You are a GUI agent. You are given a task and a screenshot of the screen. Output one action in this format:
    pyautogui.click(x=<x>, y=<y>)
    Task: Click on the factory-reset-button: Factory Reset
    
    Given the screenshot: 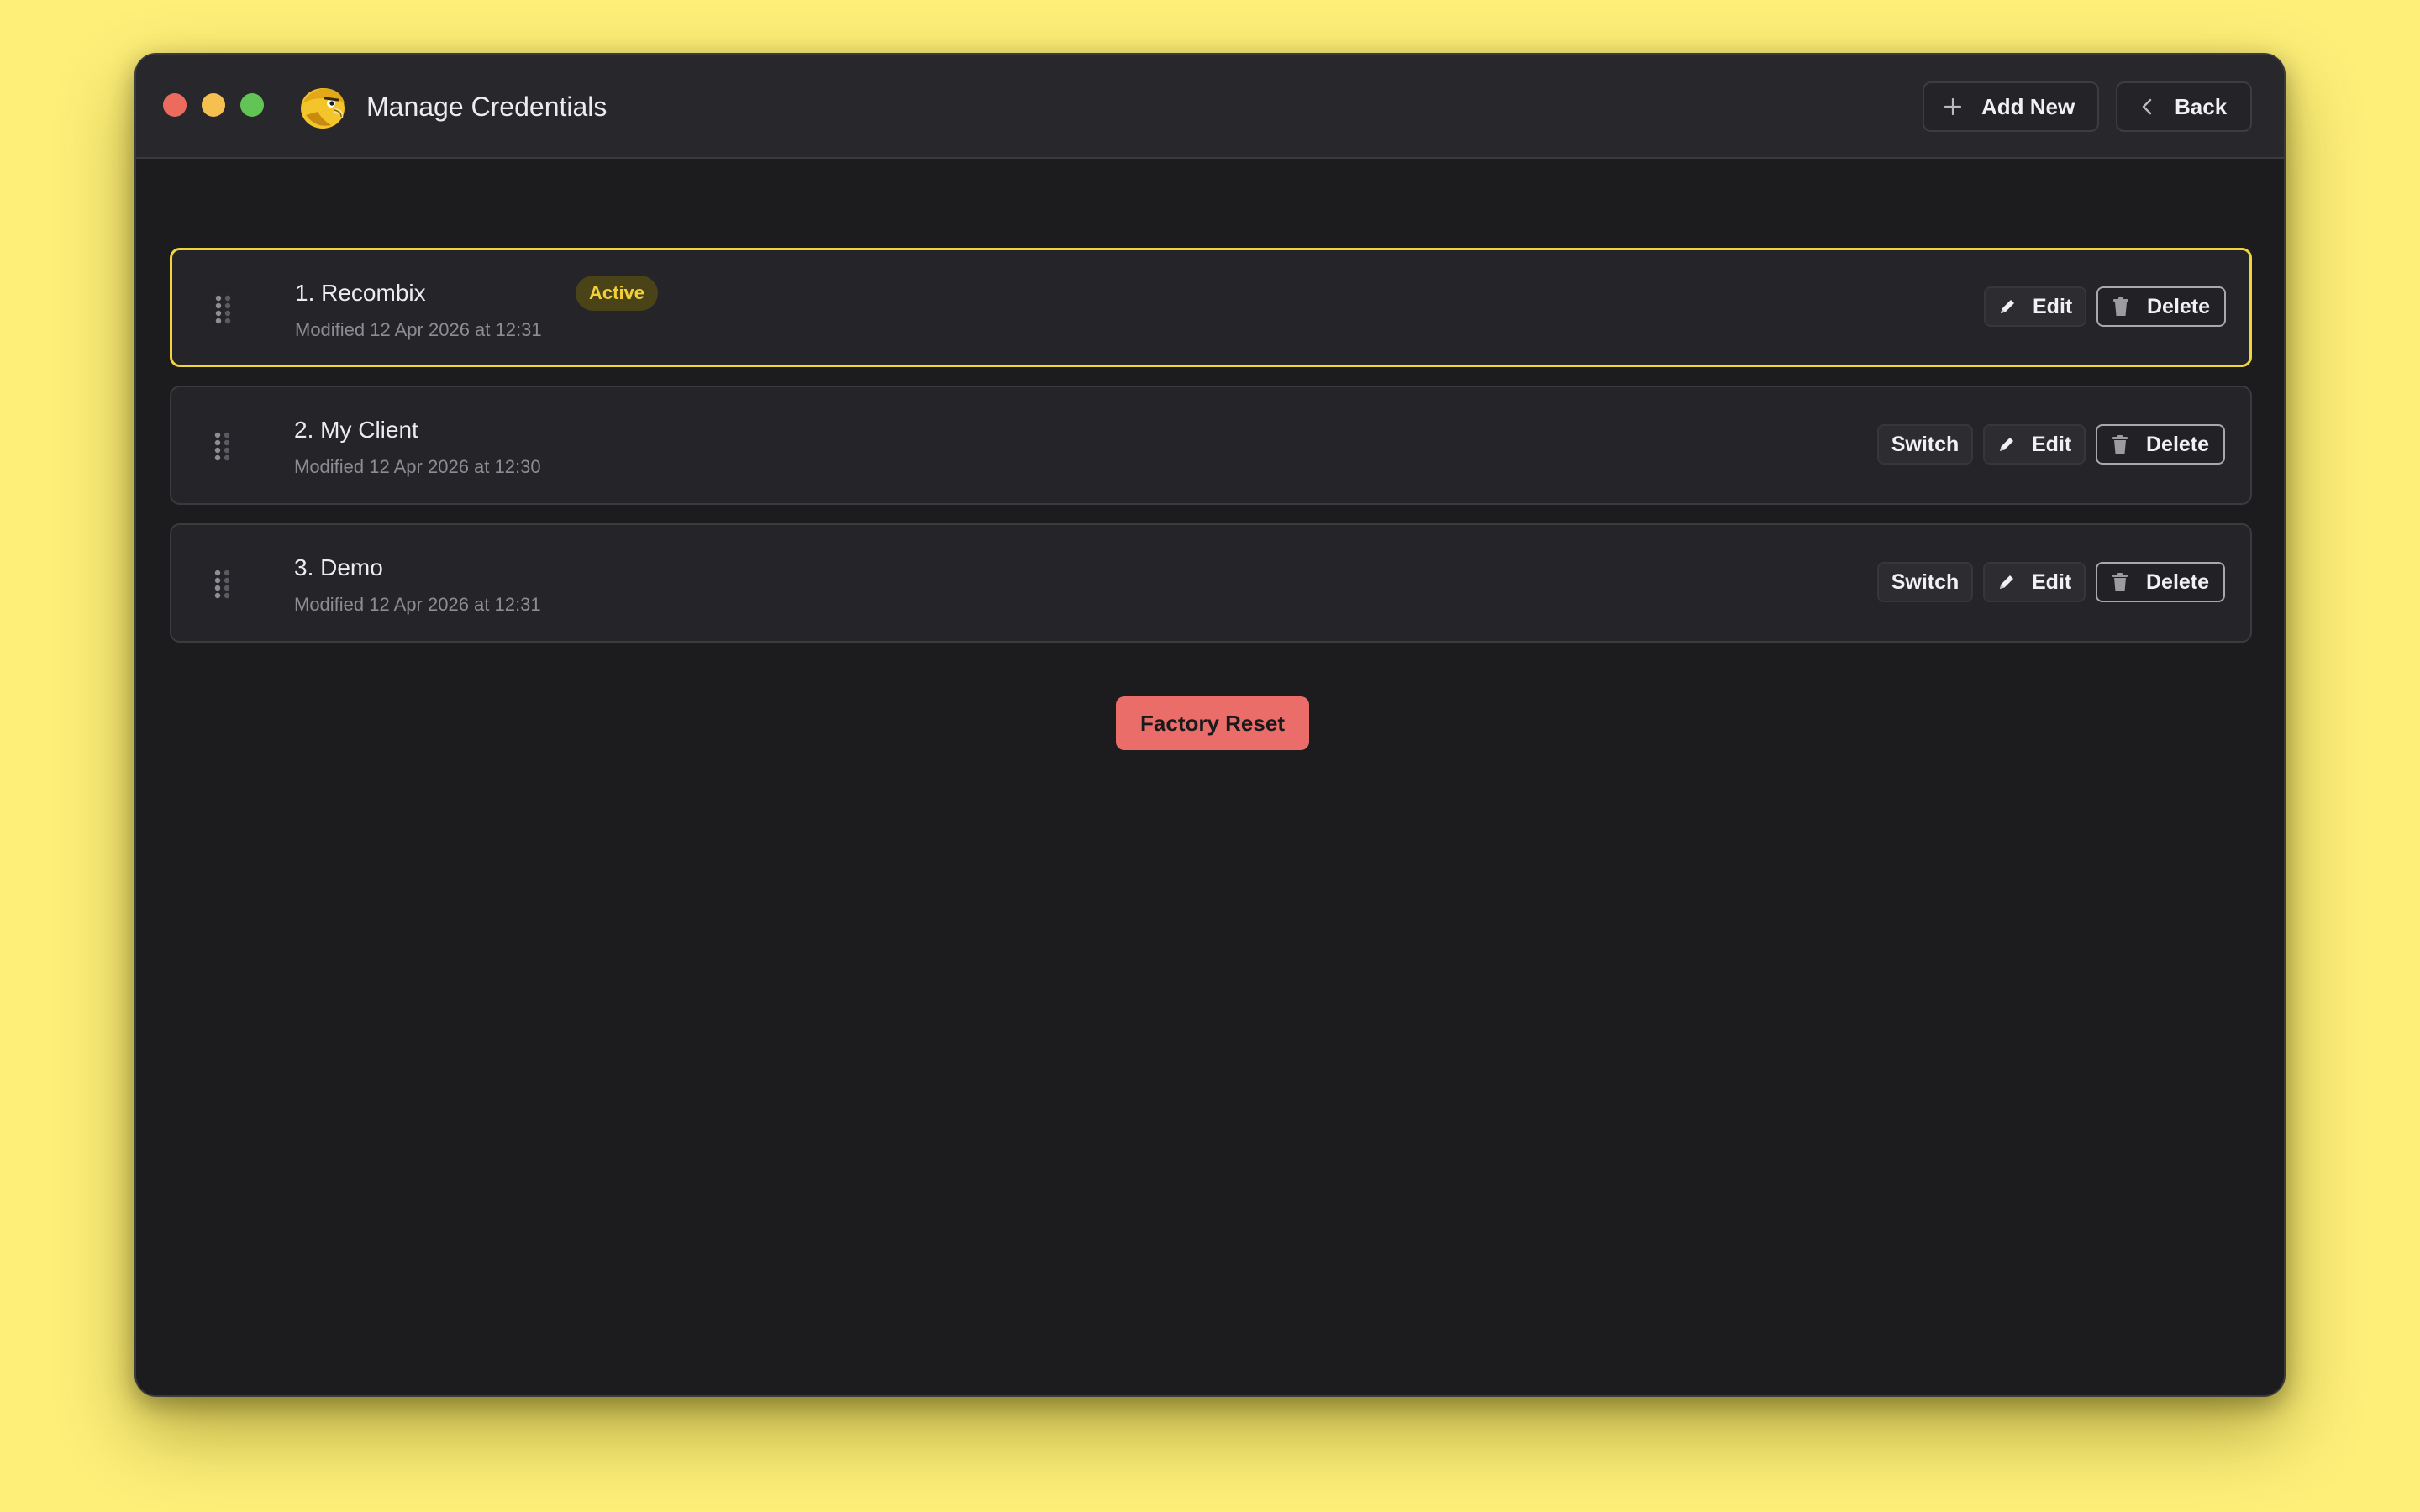 What is the action you would take?
    pyautogui.click(x=1212, y=723)
    